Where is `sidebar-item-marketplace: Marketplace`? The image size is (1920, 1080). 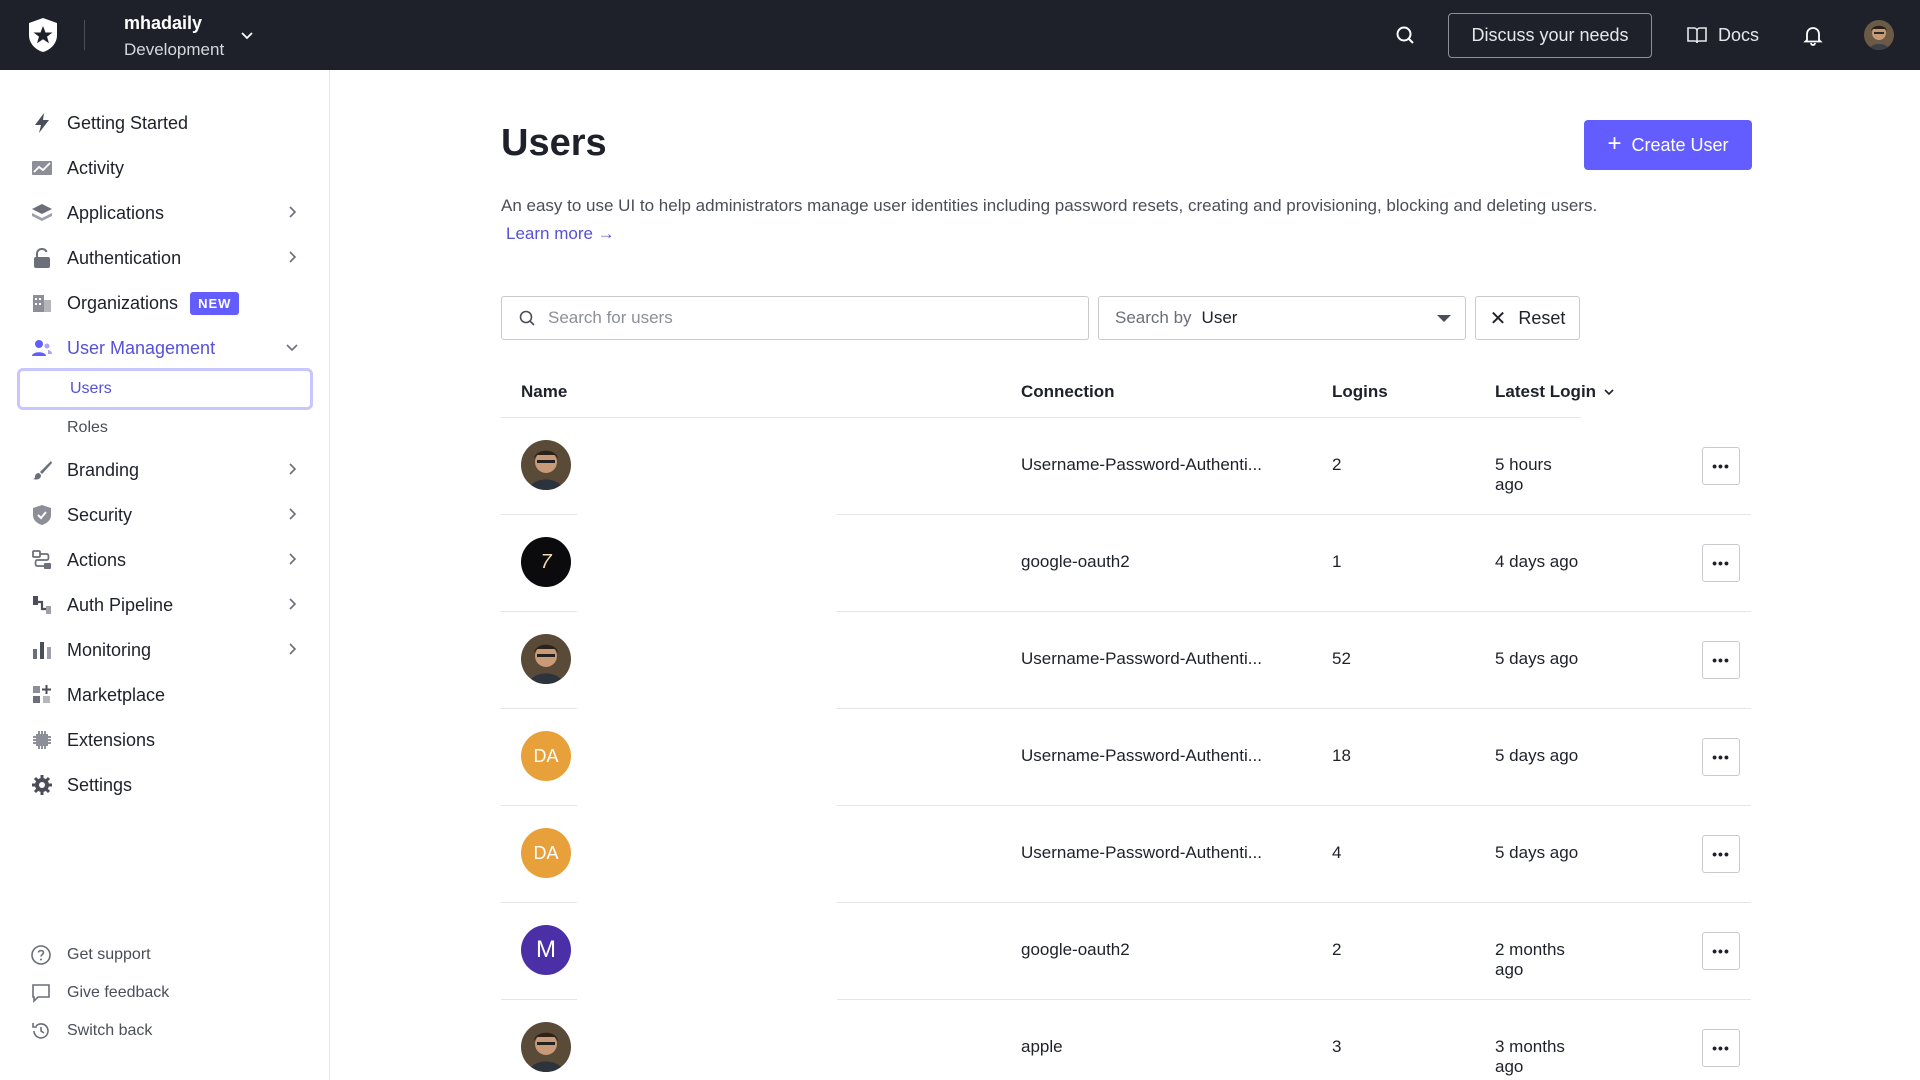 sidebar-item-marketplace: Marketplace is located at coordinates (165, 695).